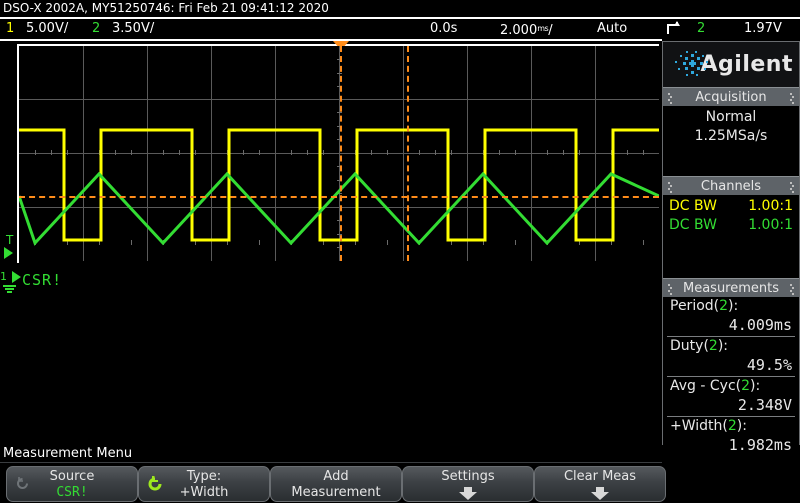 The height and width of the screenshot is (503, 800). Describe the element at coordinates (731, 357) in the screenshot. I see `measurement-item: Duty(2): 49.5%` at that location.